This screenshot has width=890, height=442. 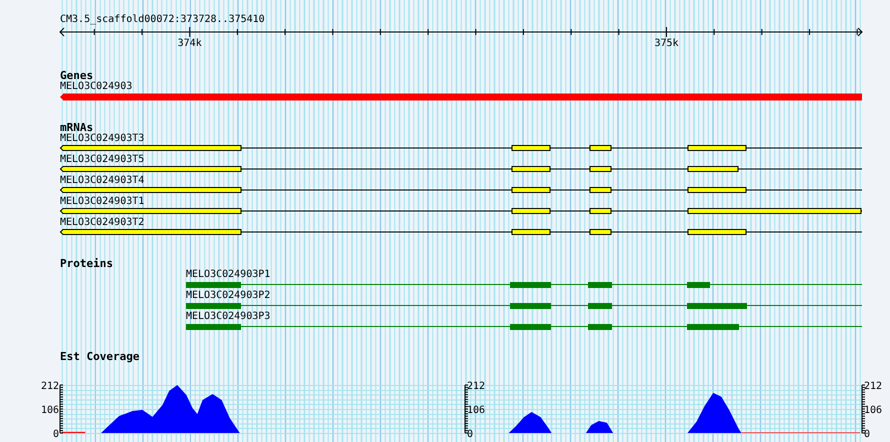 I want to click on gene-label: MELO3C024903, so click(x=96, y=86).